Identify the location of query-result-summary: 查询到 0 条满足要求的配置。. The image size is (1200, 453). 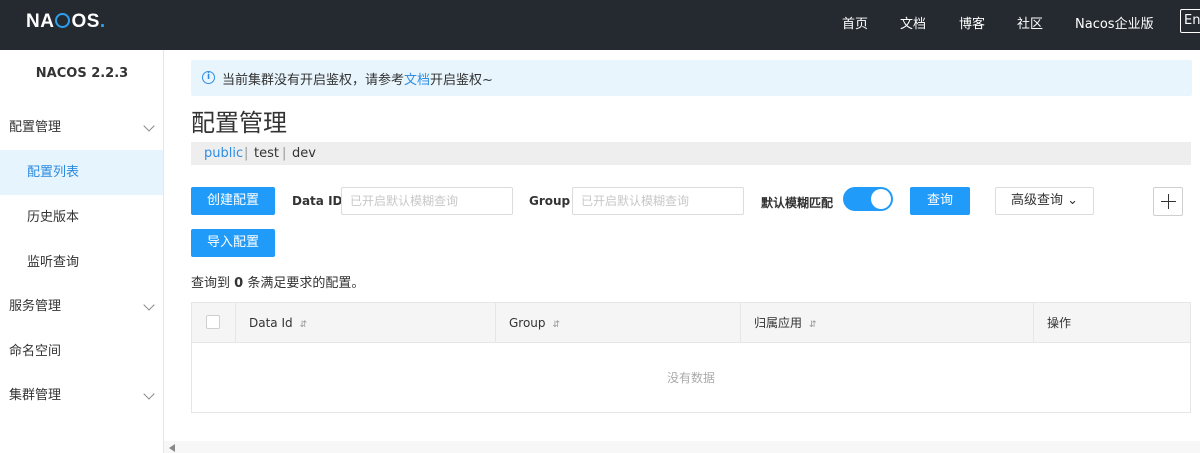
(277, 281).